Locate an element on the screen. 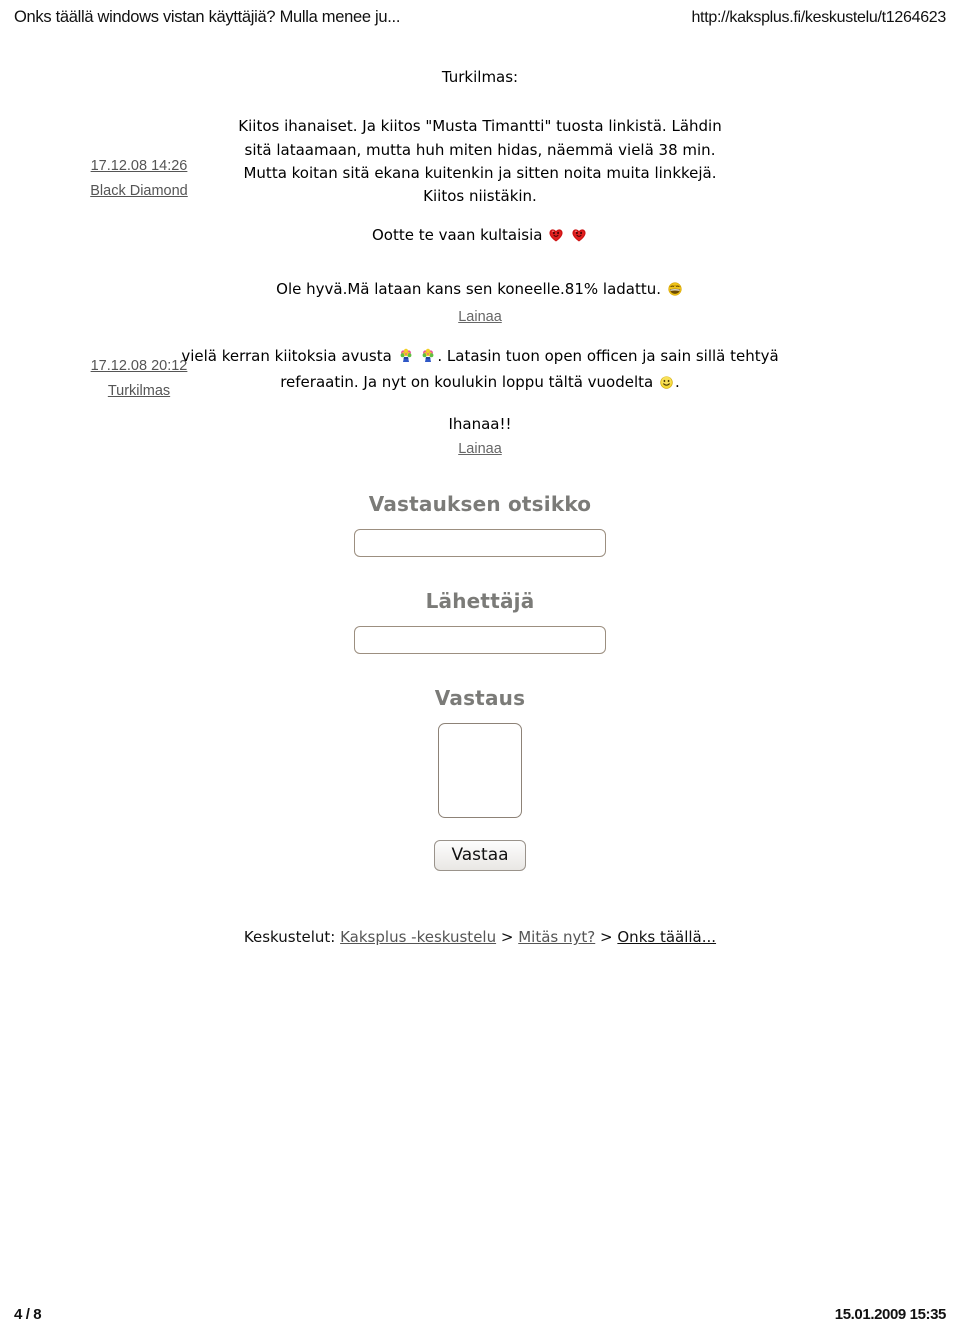 Image resolution: width=960 pixels, height=1335 pixels. breadcrumb-prefix: Keskustelut: is located at coordinates (289, 937).